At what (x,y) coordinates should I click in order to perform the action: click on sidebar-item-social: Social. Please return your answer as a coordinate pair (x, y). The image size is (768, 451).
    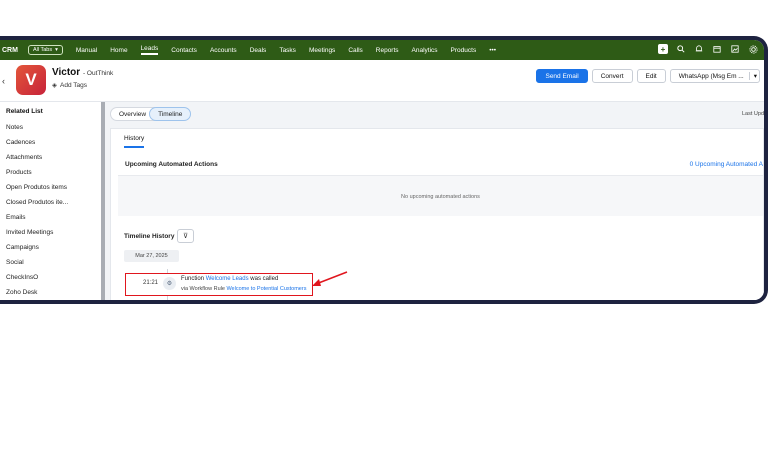
    Looking at the image, I should click on (15, 262).